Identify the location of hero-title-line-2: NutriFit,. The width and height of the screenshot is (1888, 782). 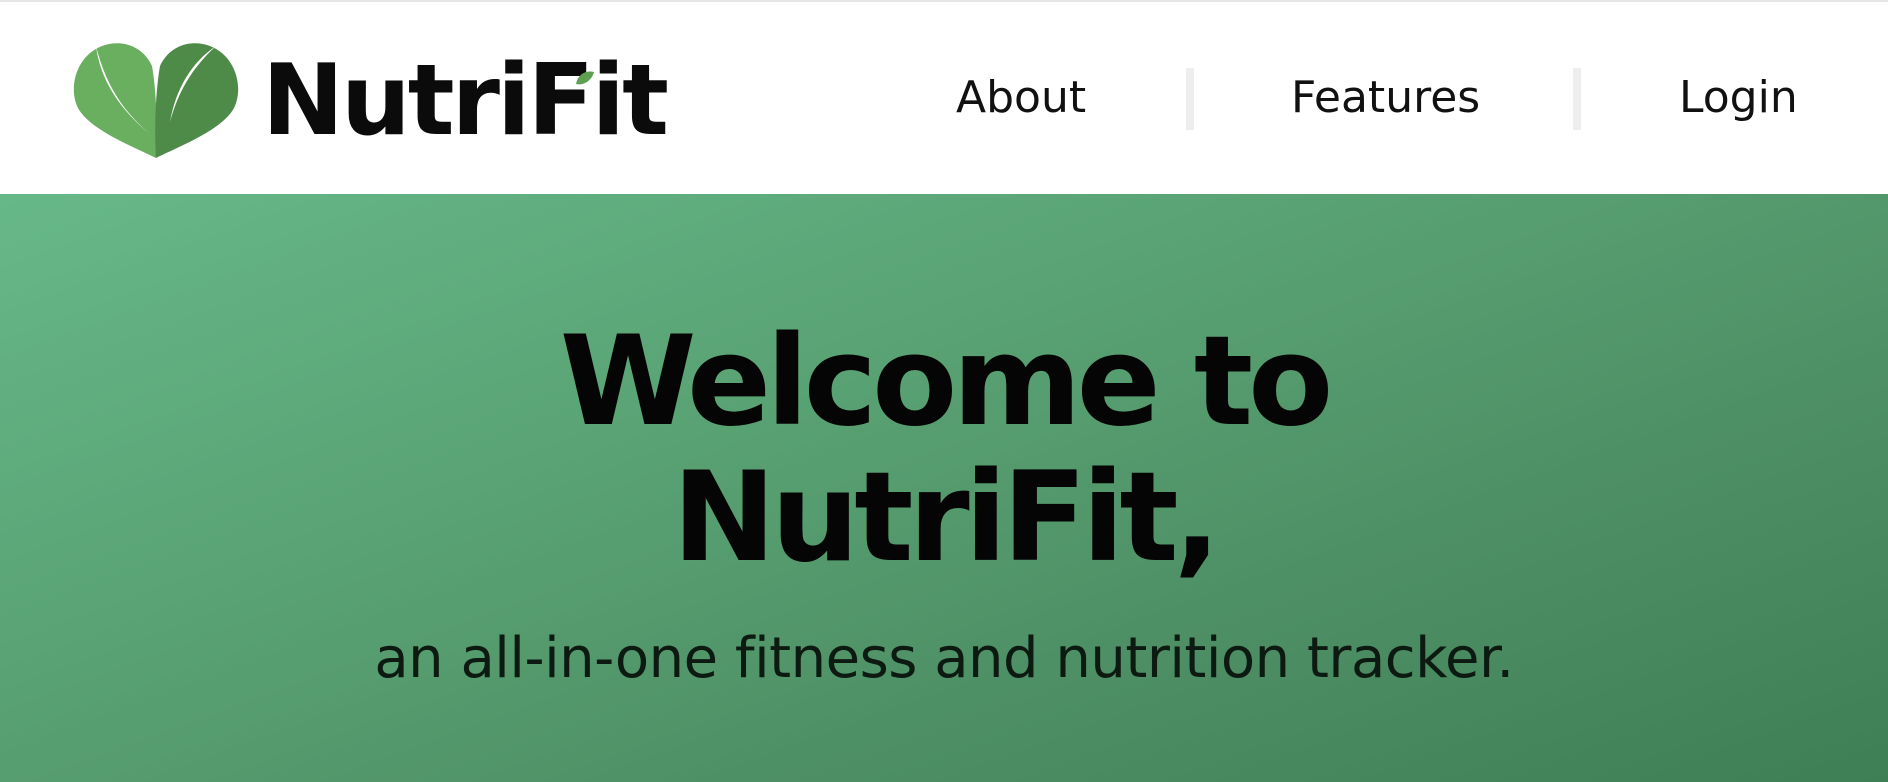
(946, 518).